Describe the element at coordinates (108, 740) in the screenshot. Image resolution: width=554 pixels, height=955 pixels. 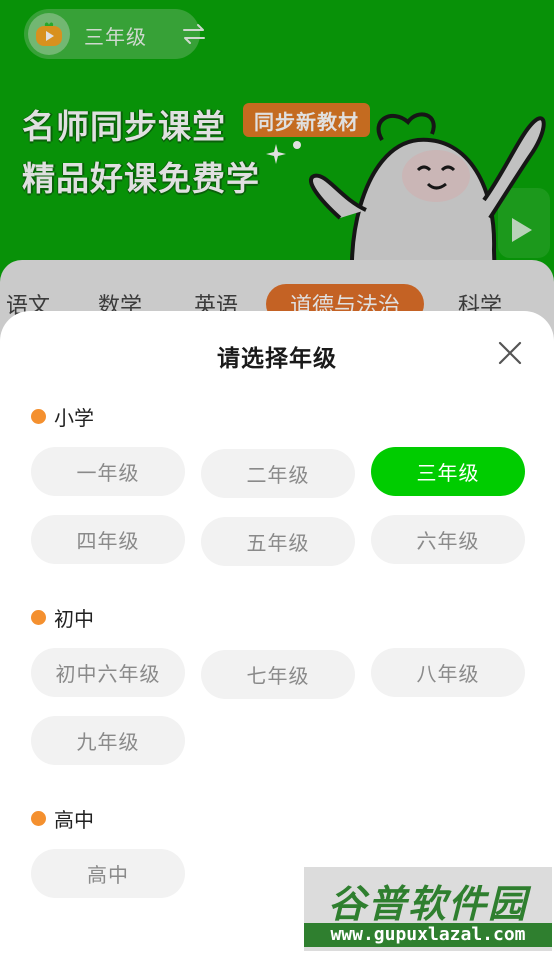
I see `grade-chip: 九年级` at that location.